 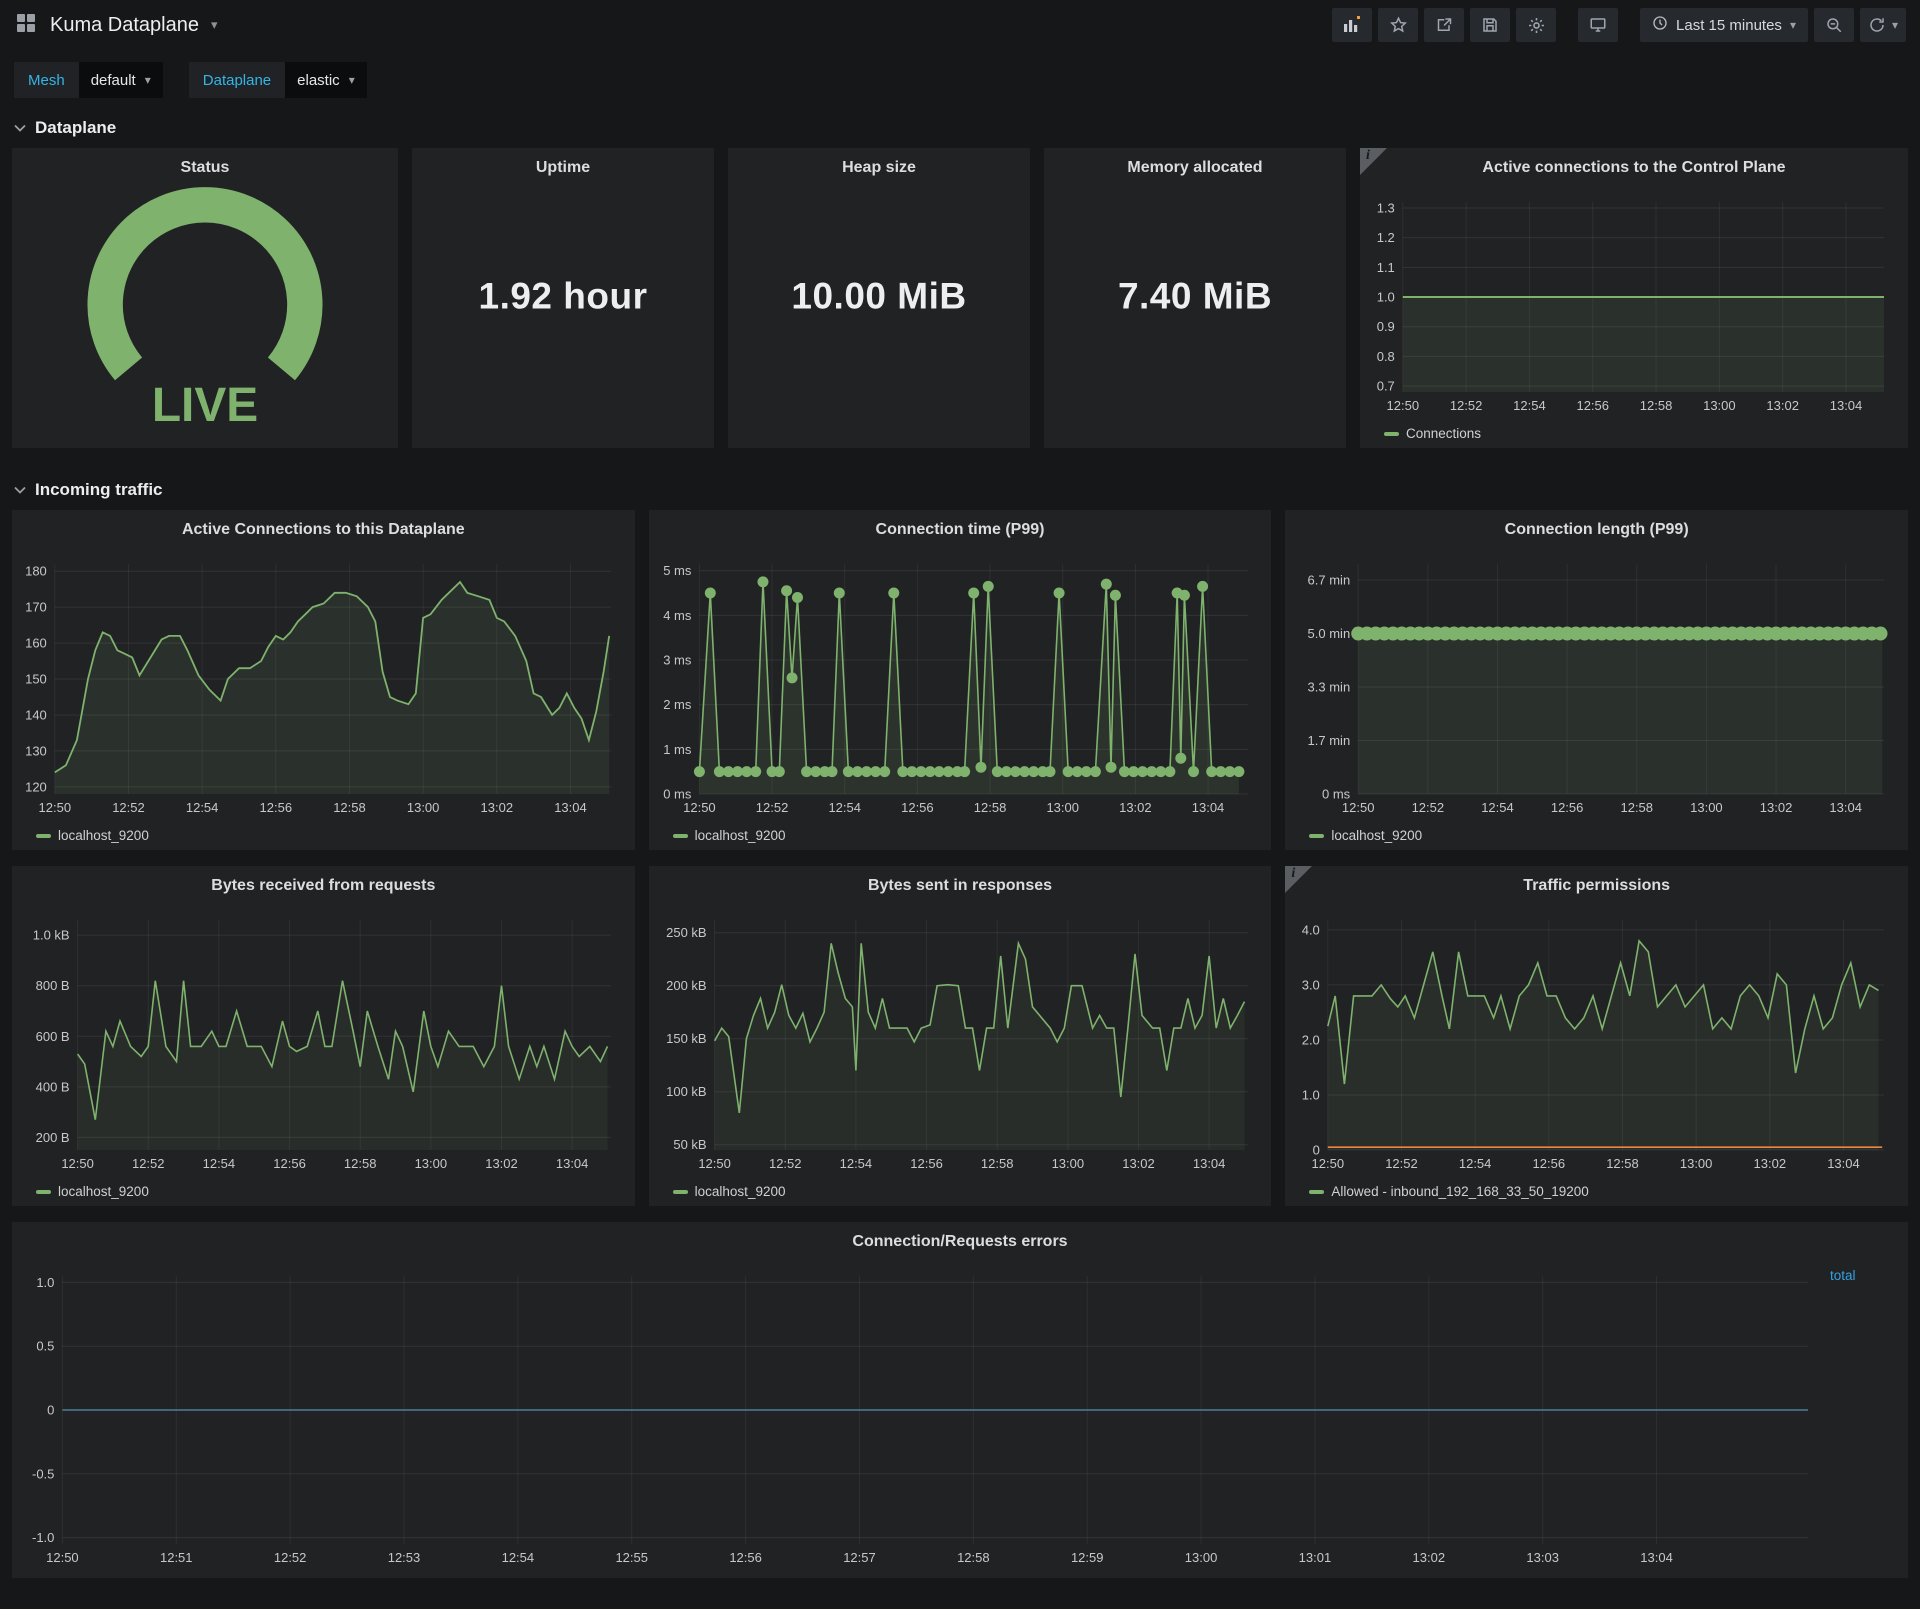 What do you see at coordinates (677, 570) in the screenshot?
I see `svg-text: 5 ms` at bounding box center [677, 570].